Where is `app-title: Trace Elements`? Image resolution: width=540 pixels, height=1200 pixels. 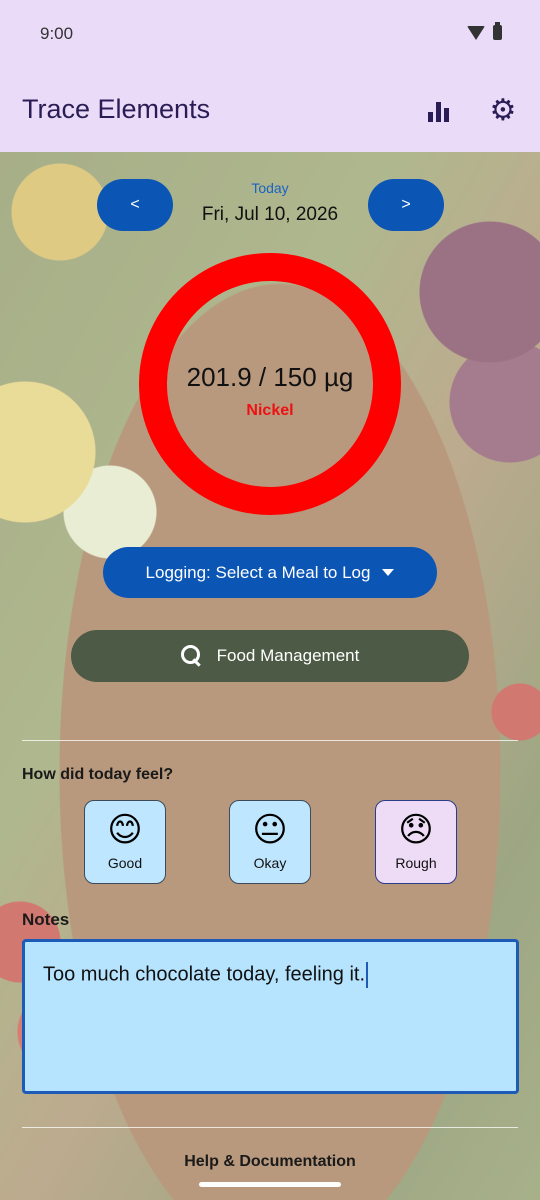
app-title: Trace Elements is located at coordinates (116, 109).